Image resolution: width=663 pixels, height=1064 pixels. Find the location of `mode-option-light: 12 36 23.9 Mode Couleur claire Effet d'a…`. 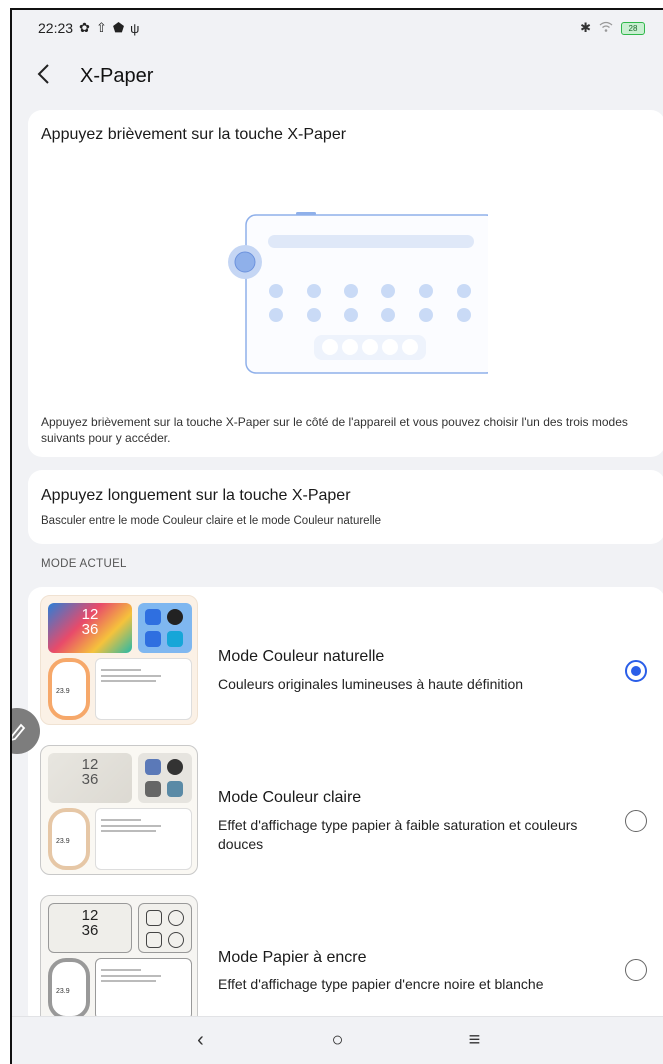

mode-option-light: 12 36 23.9 Mode Couleur claire Effet d'a… is located at coordinates (345, 807).